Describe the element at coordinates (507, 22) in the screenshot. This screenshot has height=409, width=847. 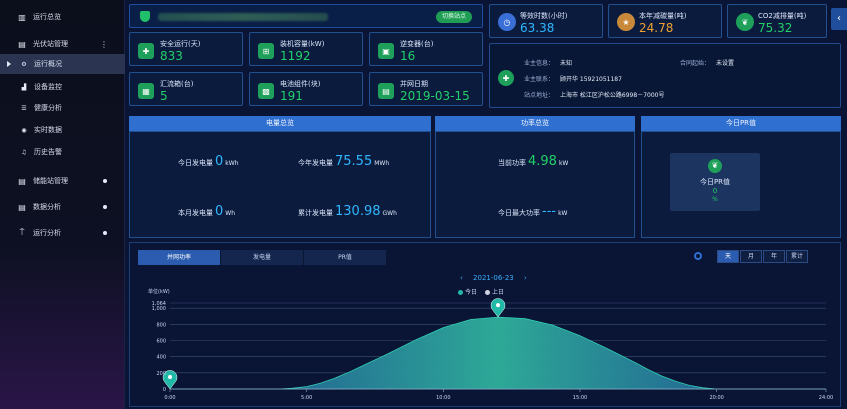
I see `clock-icon: ◷` at that location.